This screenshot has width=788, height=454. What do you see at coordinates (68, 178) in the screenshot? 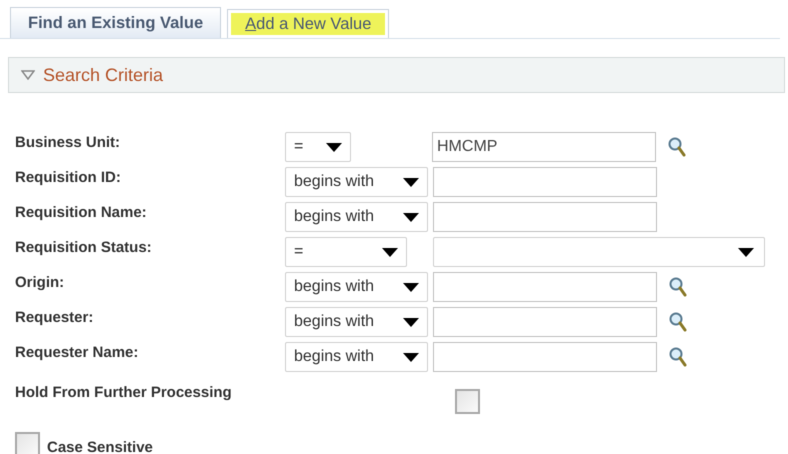
I see `field-label: Requisition ID:` at bounding box center [68, 178].